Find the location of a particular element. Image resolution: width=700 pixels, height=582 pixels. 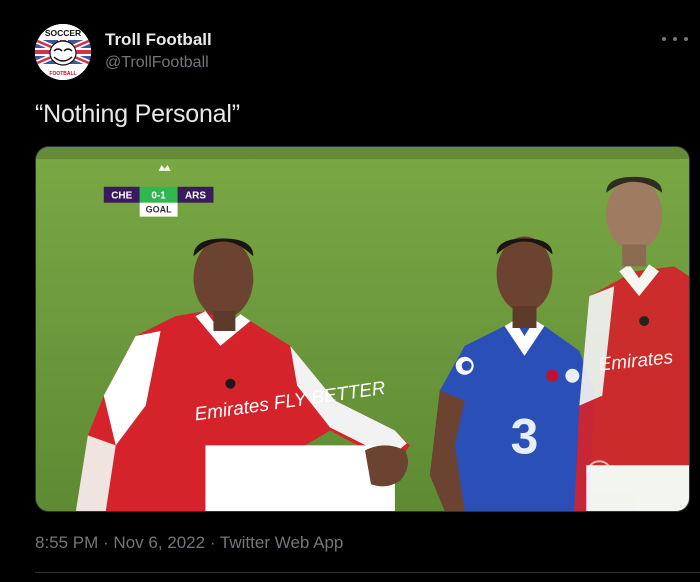

tweet-metadata: 8:55 PM · Nov 6, 2022 · Twitter Web App is located at coordinates (189, 543).